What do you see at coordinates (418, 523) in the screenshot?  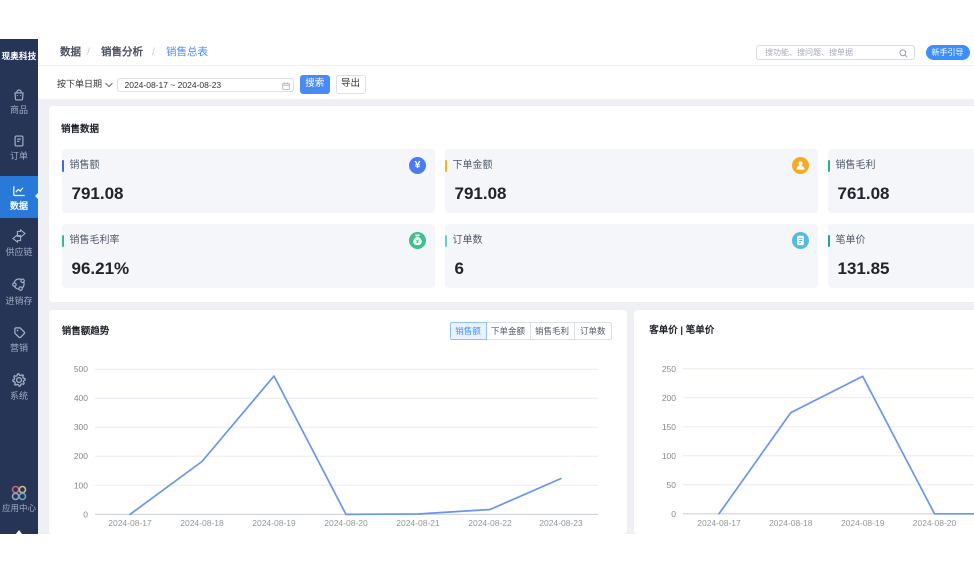 I see `svg-text: 2024-08-21` at bounding box center [418, 523].